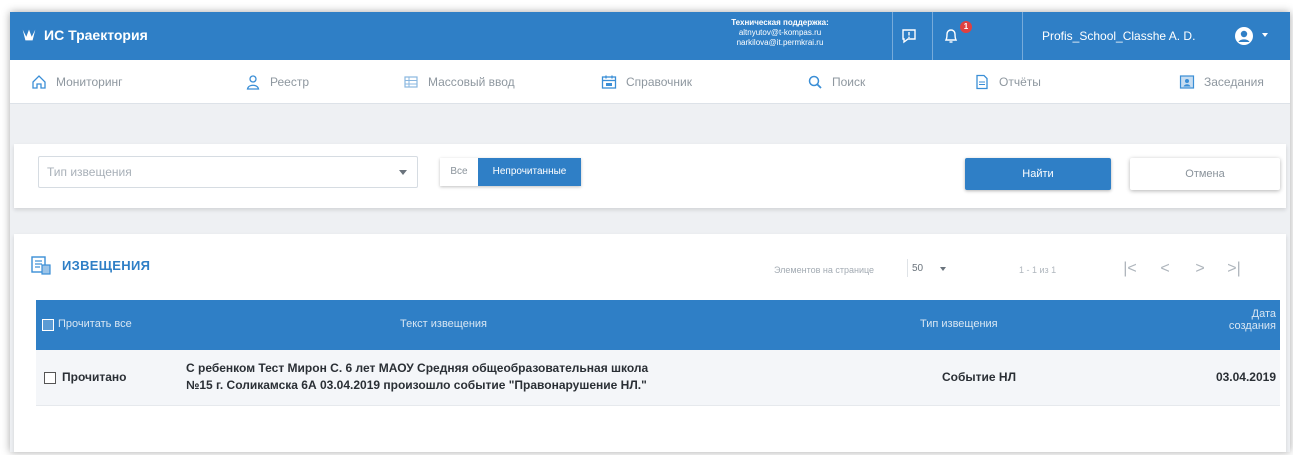 Image resolution: width=1293 pixels, height=455 pixels. What do you see at coordinates (849, 82) in the screenshot?
I see `nav-item-label: Поиск` at bounding box center [849, 82].